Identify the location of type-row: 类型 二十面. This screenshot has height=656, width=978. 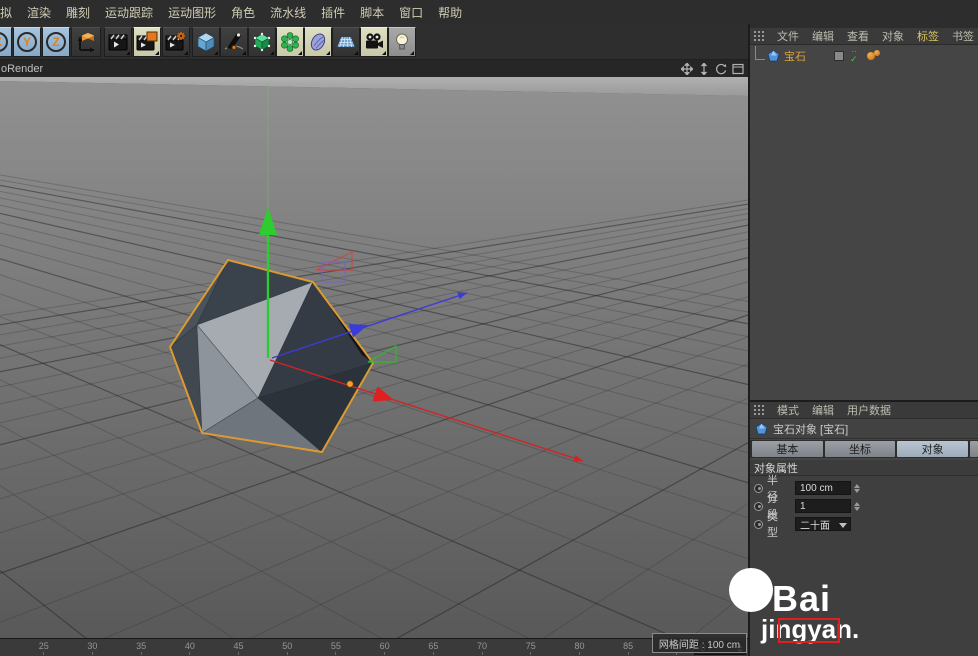
(864, 525).